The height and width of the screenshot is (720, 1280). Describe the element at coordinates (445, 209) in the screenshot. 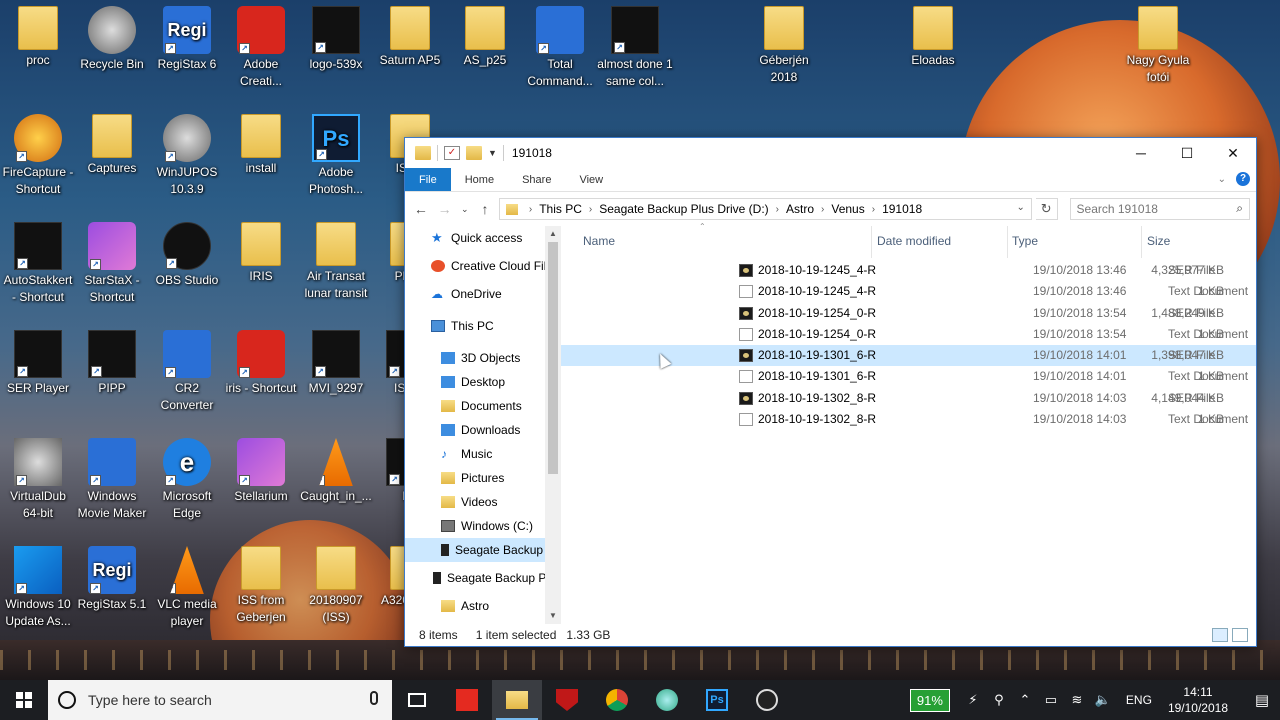

I see `forward-button: →` at that location.